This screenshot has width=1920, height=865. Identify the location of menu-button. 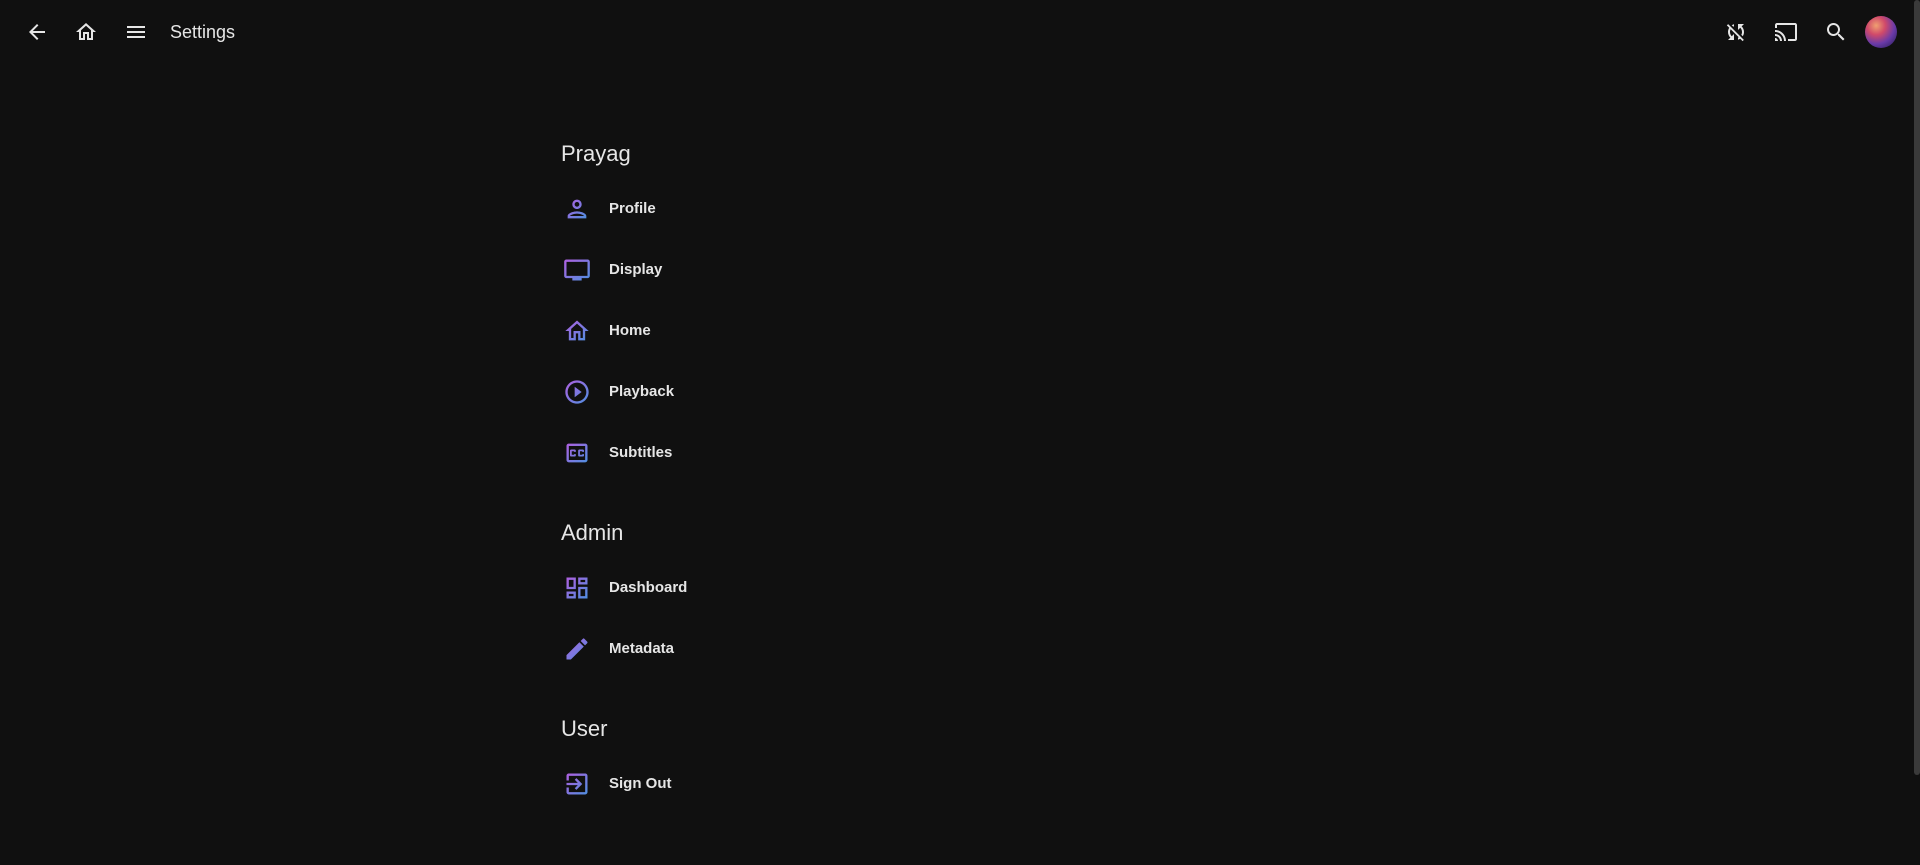
(136, 32).